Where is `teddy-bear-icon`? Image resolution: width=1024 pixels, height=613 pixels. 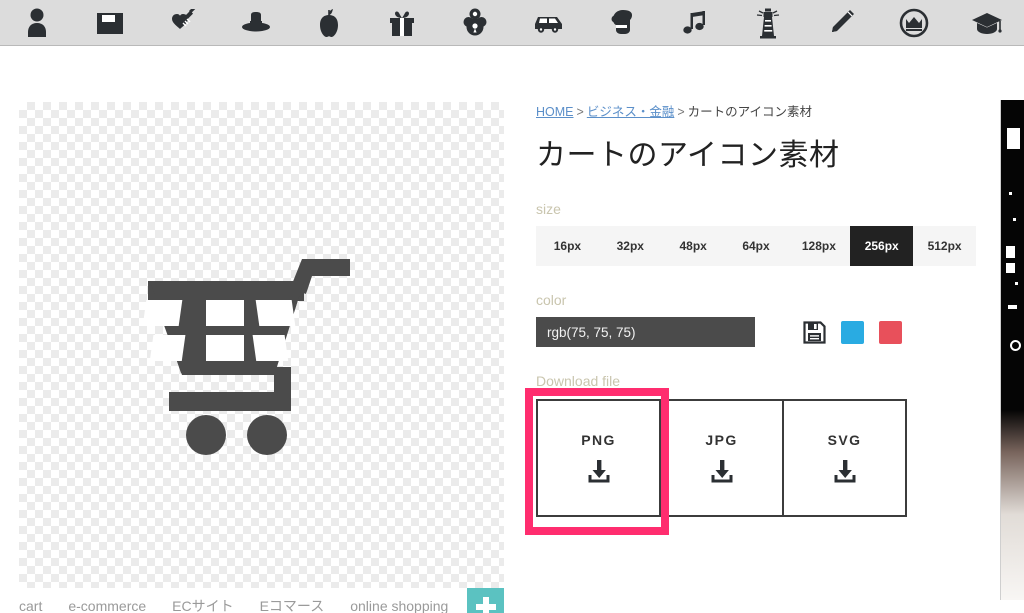 teddy-bear-icon is located at coordinates (475, 23).